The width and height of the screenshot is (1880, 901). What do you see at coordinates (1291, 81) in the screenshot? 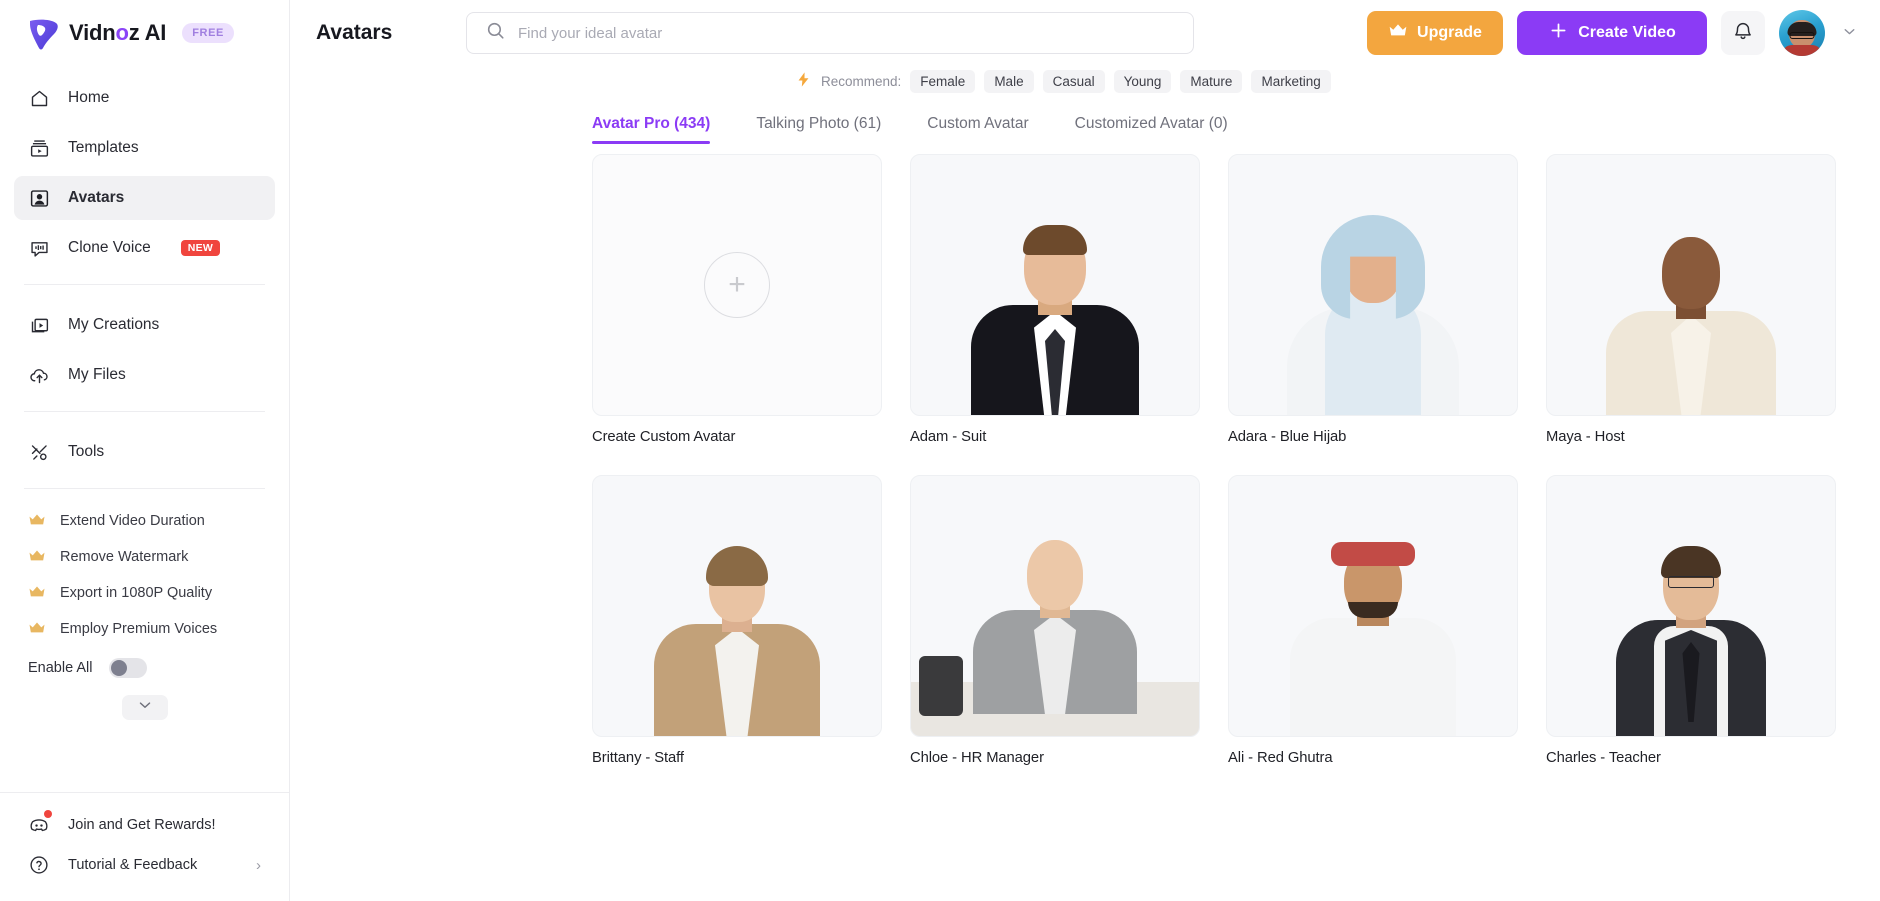
I see `recommend-tag-marketing: Marketing` at bounding box center [1291, 81].